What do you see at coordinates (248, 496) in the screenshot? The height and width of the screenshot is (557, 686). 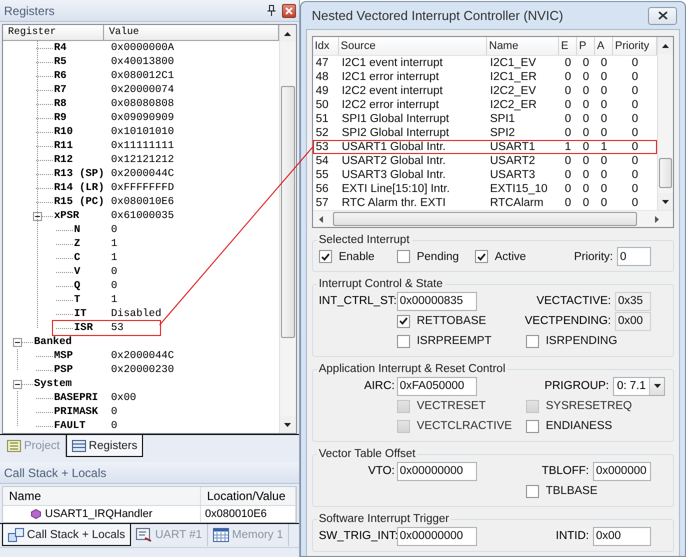 I see `column-header: Location/Value` at bounding box center [248, 496].